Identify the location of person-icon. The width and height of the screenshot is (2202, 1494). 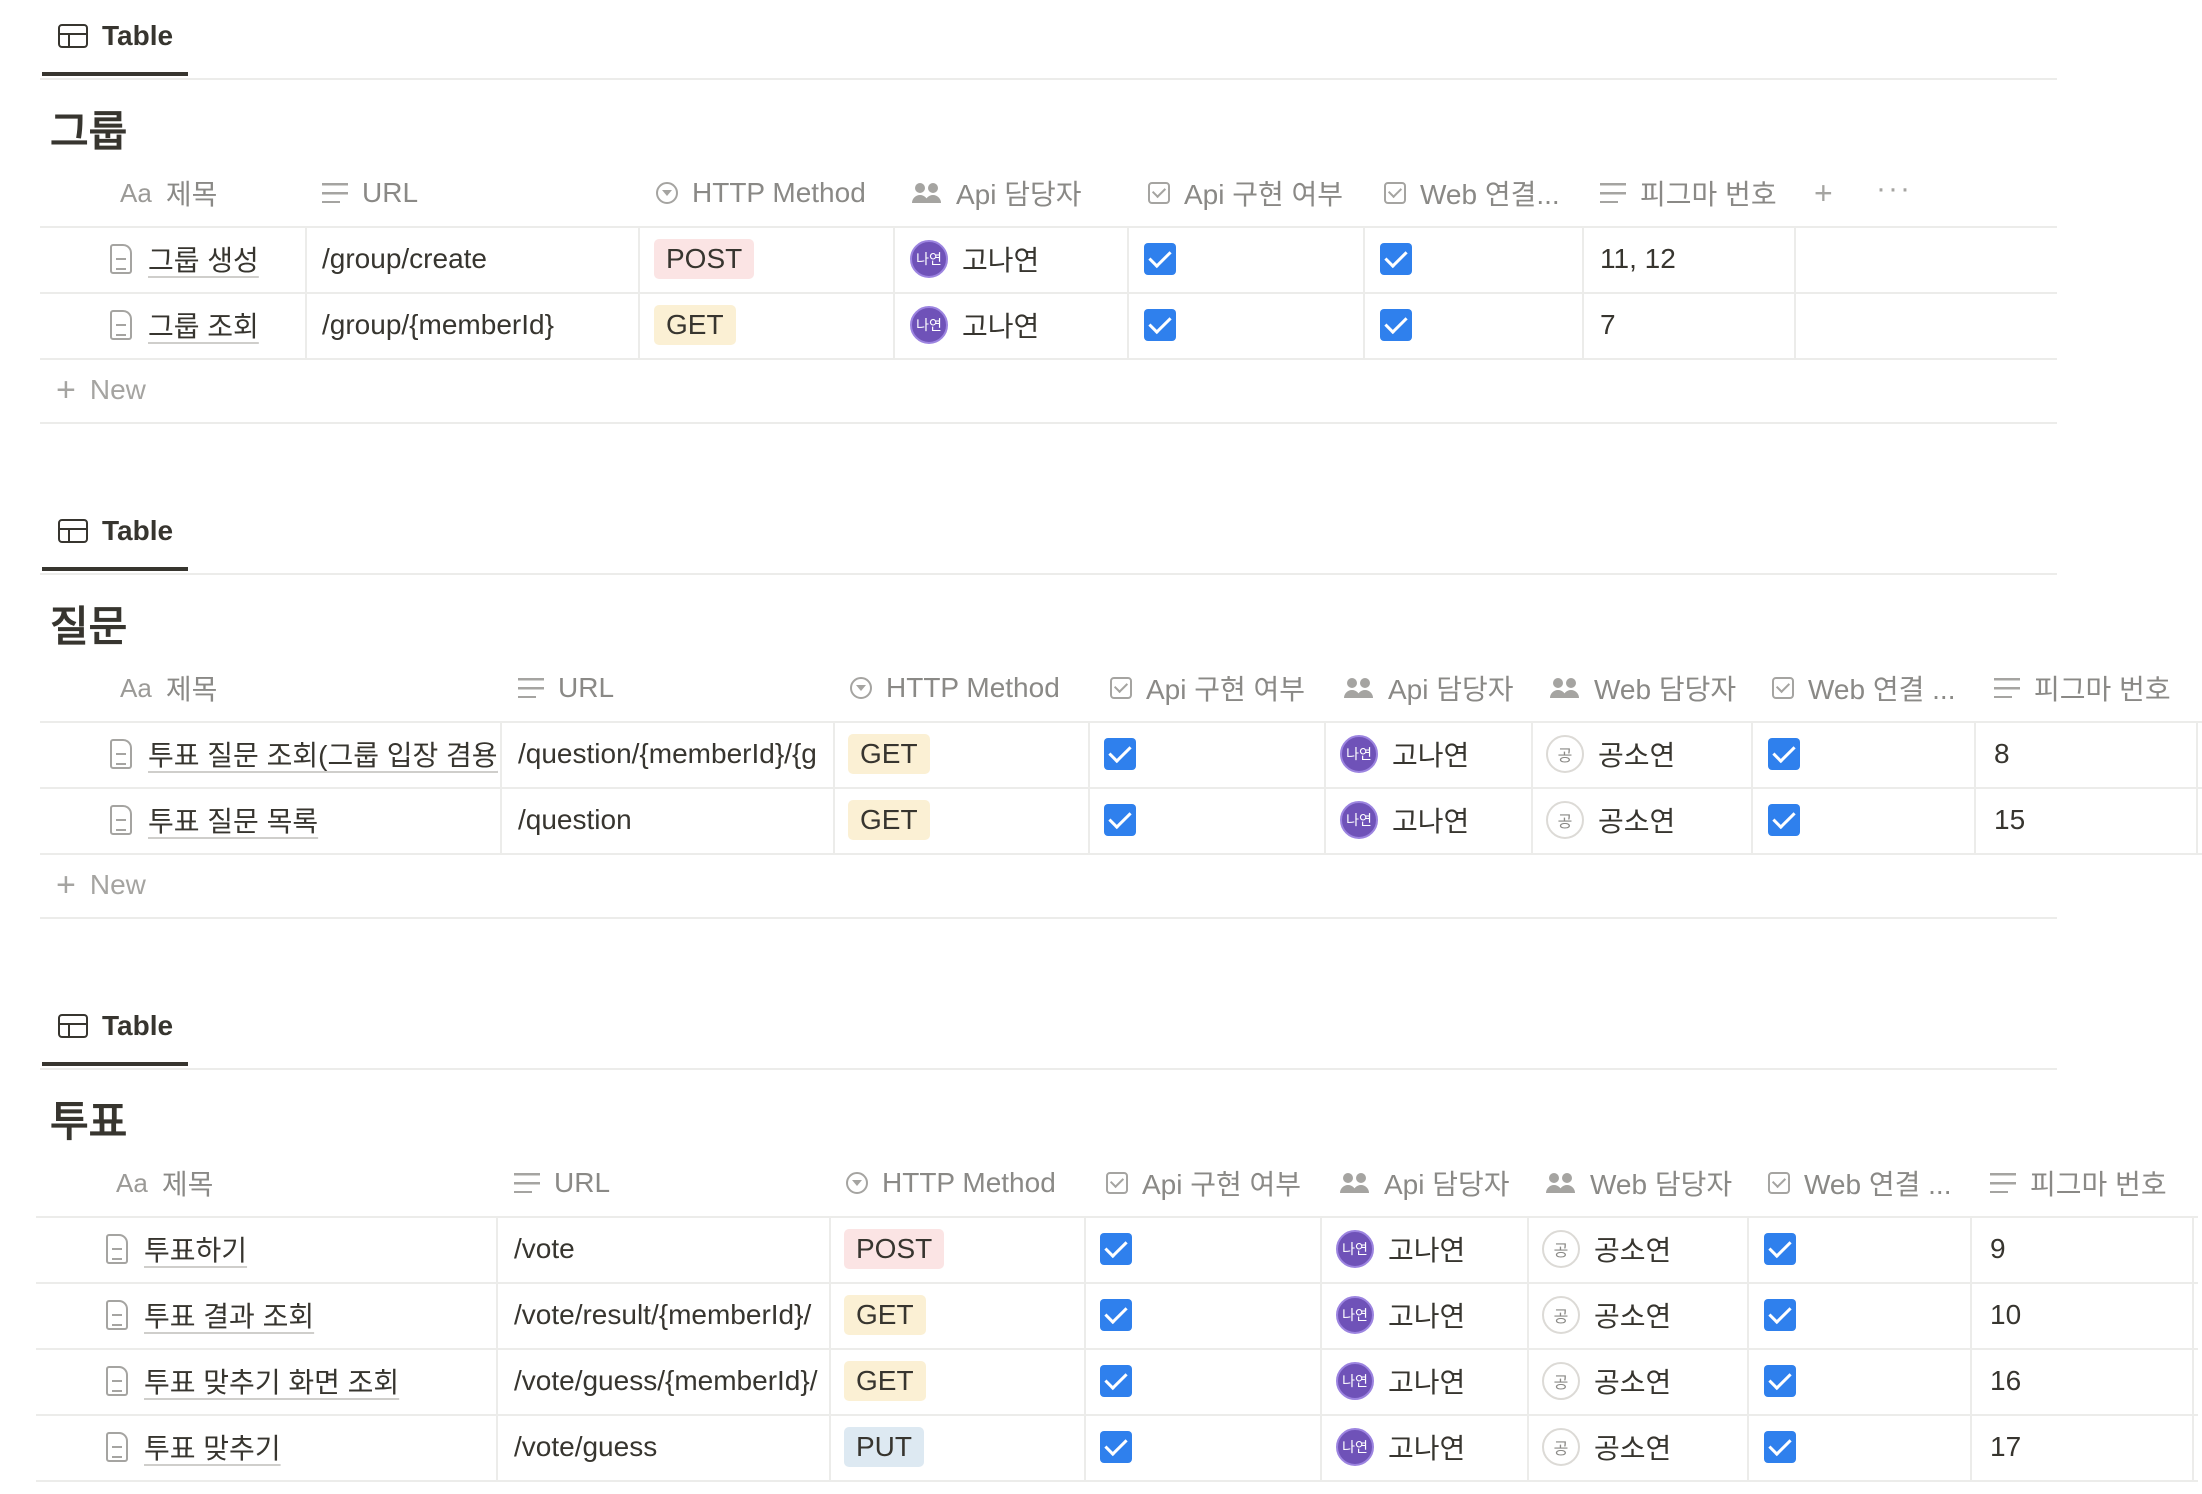
(1355, 1183).